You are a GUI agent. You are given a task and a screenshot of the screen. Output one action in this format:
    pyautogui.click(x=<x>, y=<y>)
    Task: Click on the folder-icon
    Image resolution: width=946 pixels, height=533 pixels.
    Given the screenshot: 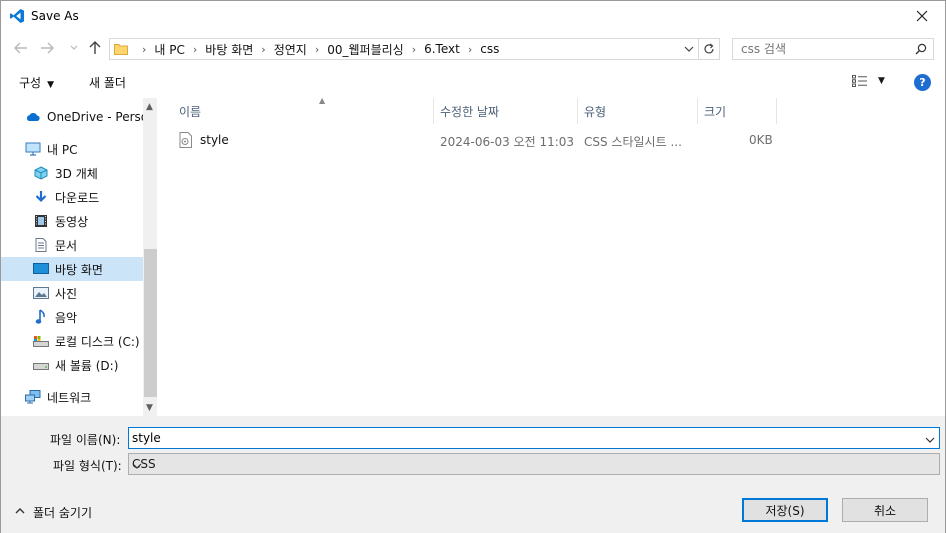 What is the action you would take?
    pyautogui.click(x=121, y=49)
    